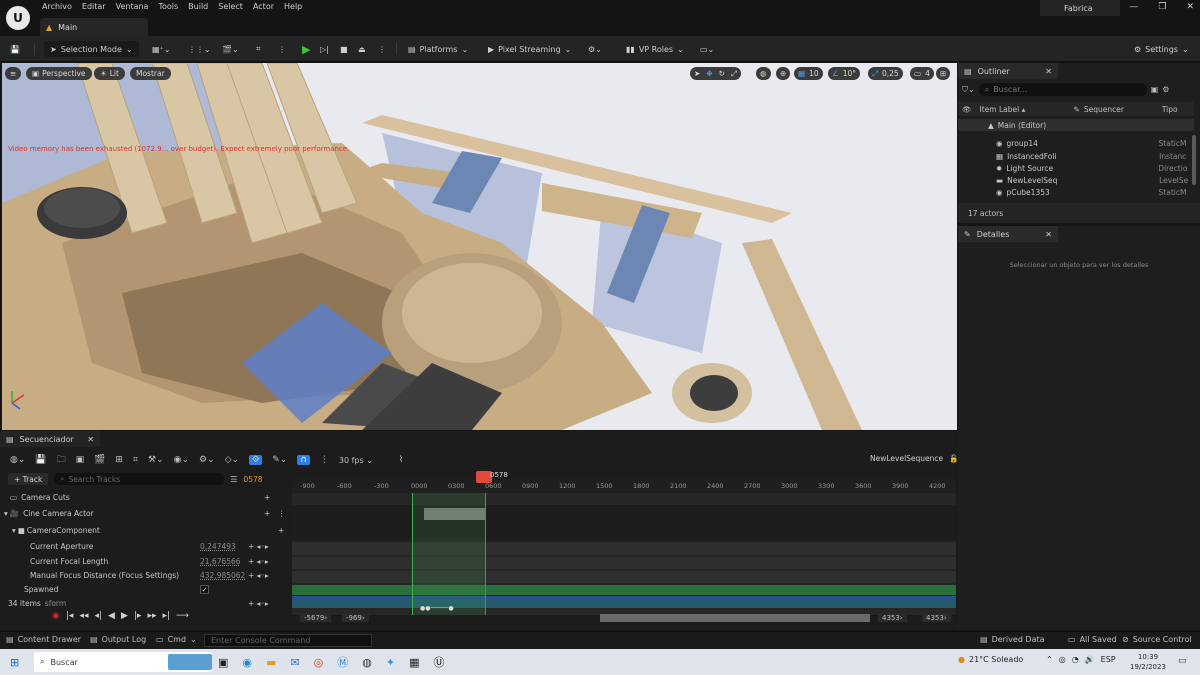 This screenshot has width=1200, height=675. What do you see at coordinates (1076, 192) in the screenshot?
I see `tree-row: ◉ pCube1353 StaticM` at bounding box center [1076, 192].